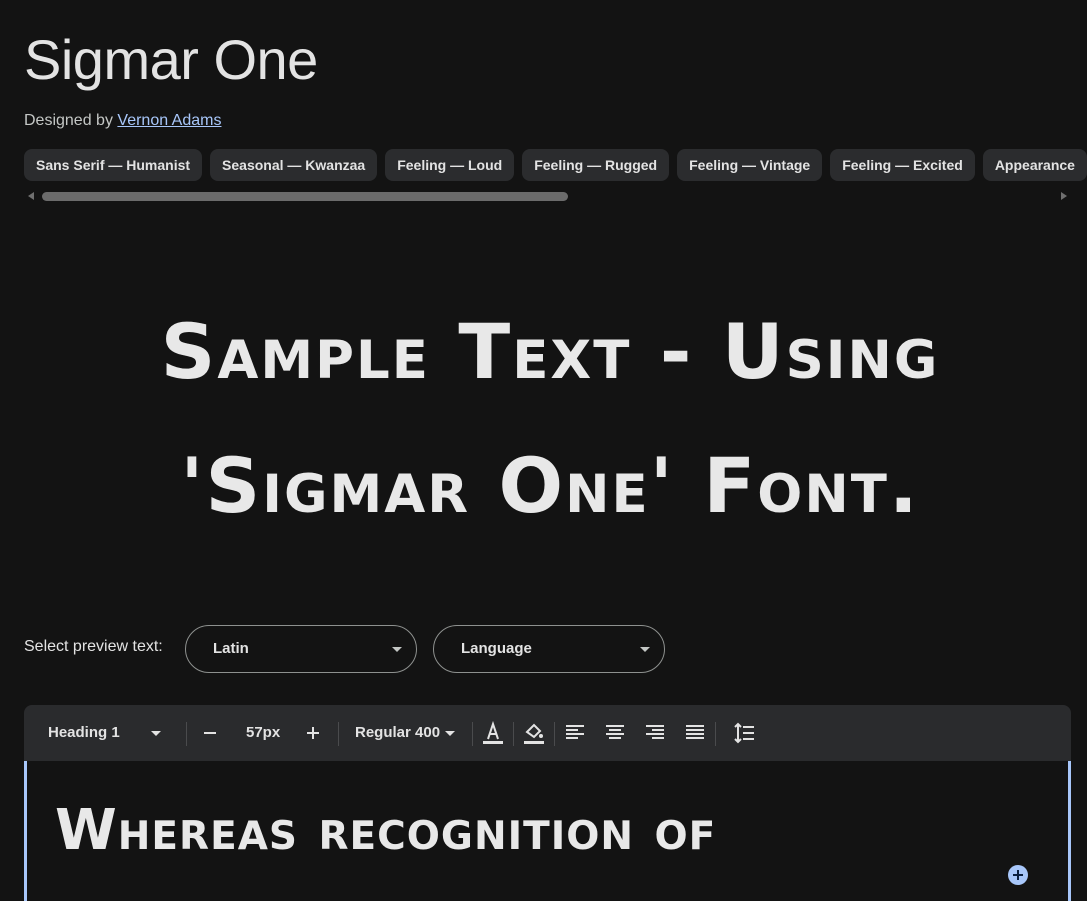 This screenshot has width=1087, height=901. I want to click on plus-icon, so click(313, 733).